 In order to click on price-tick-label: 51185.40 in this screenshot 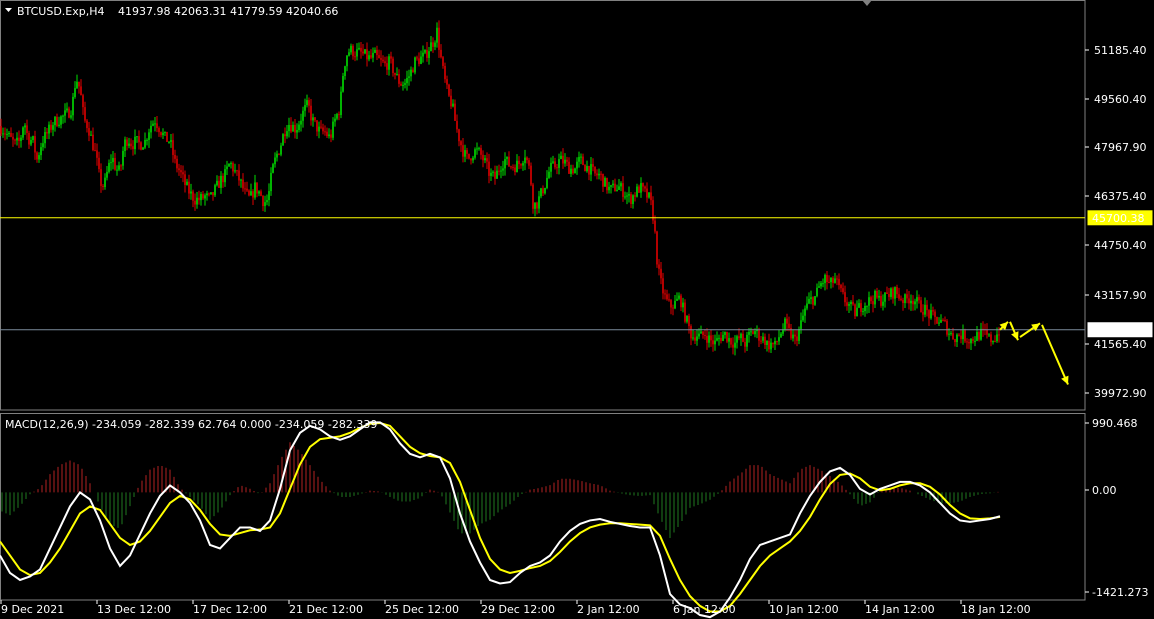, I will do `click(1120, 50)`.